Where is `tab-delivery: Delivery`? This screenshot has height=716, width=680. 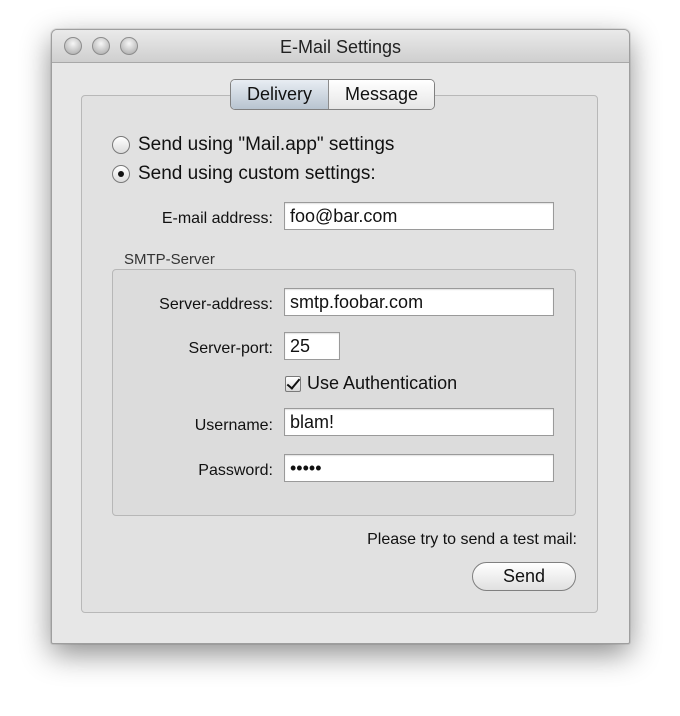 tab-delivery: Delivery is located at coordinates (280, 94).